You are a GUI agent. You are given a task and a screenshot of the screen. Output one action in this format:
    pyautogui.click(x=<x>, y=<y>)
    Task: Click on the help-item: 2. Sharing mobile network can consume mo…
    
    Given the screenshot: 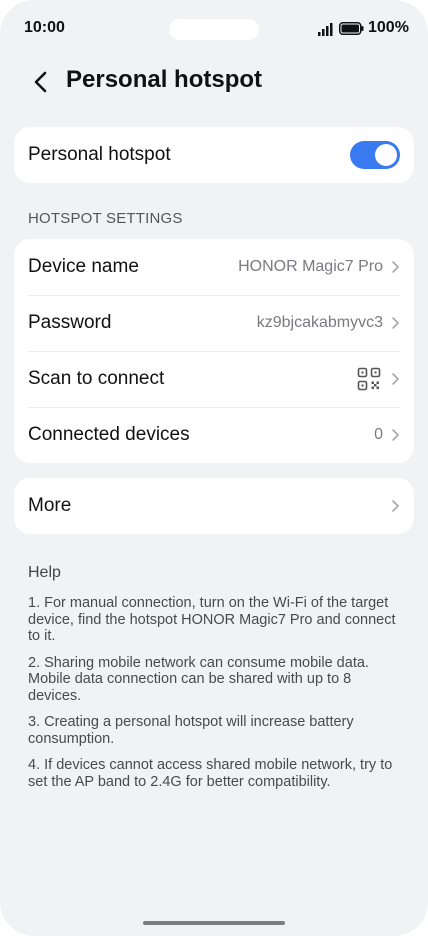 What is the action you would take?
    pyautogui.click(x=198, y=679)
    